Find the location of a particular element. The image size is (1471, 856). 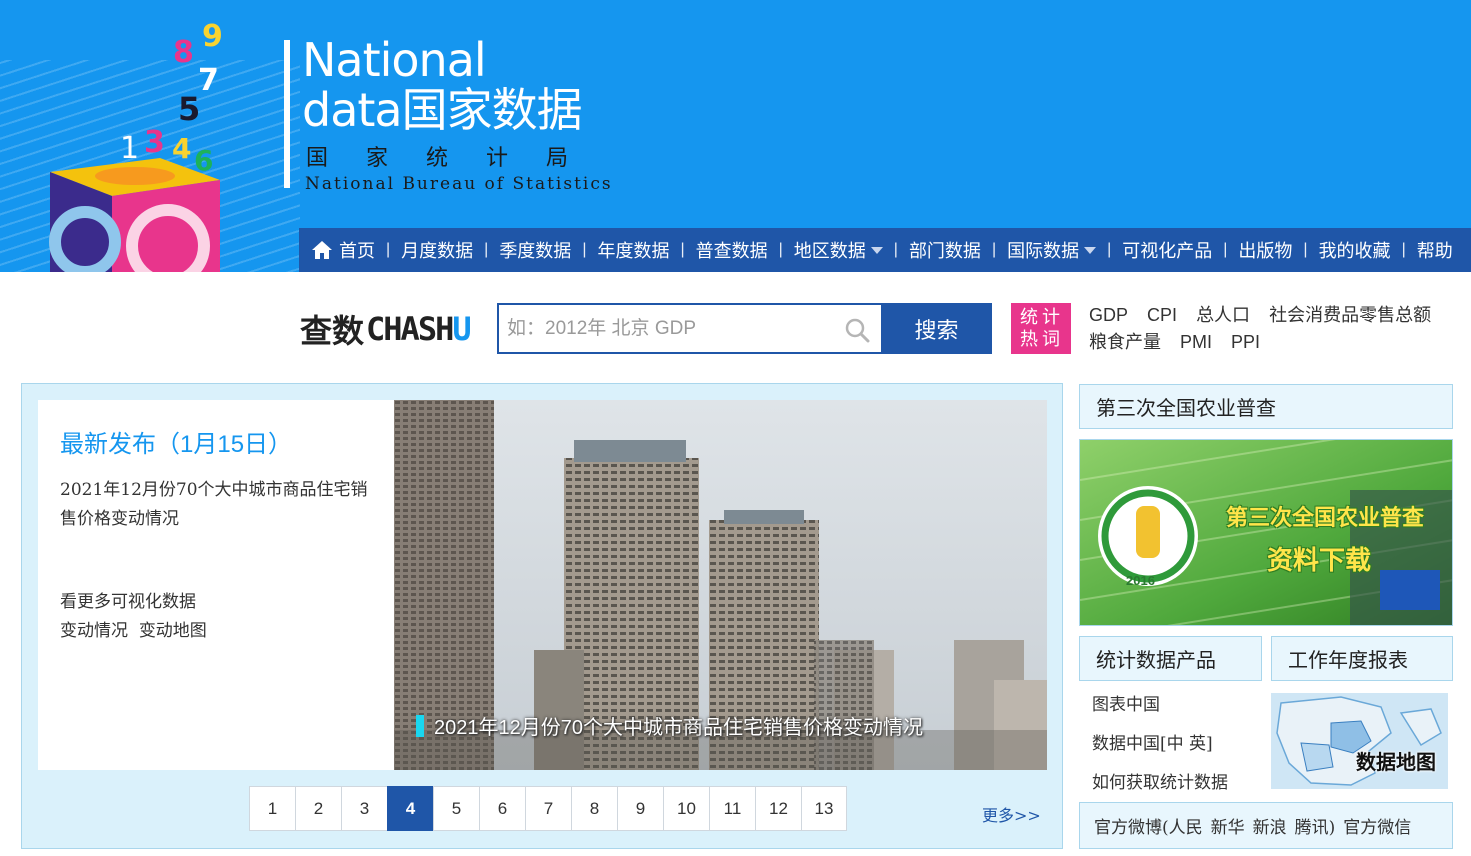

nav-regional: 地区数据 is located at coordinates (838, 250).